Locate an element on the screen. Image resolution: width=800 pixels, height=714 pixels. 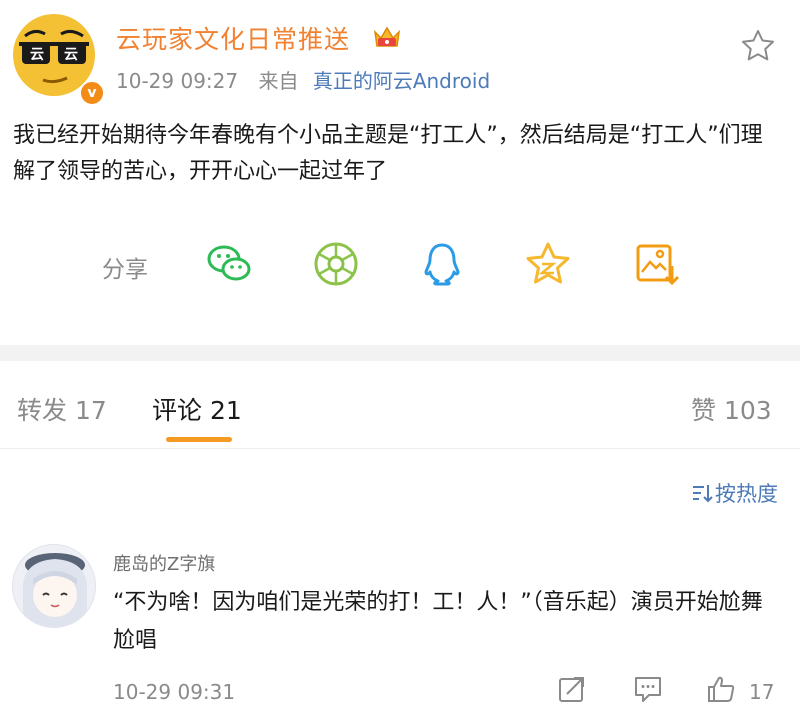
crown-badge-icon is located at coordinates (387, 37).